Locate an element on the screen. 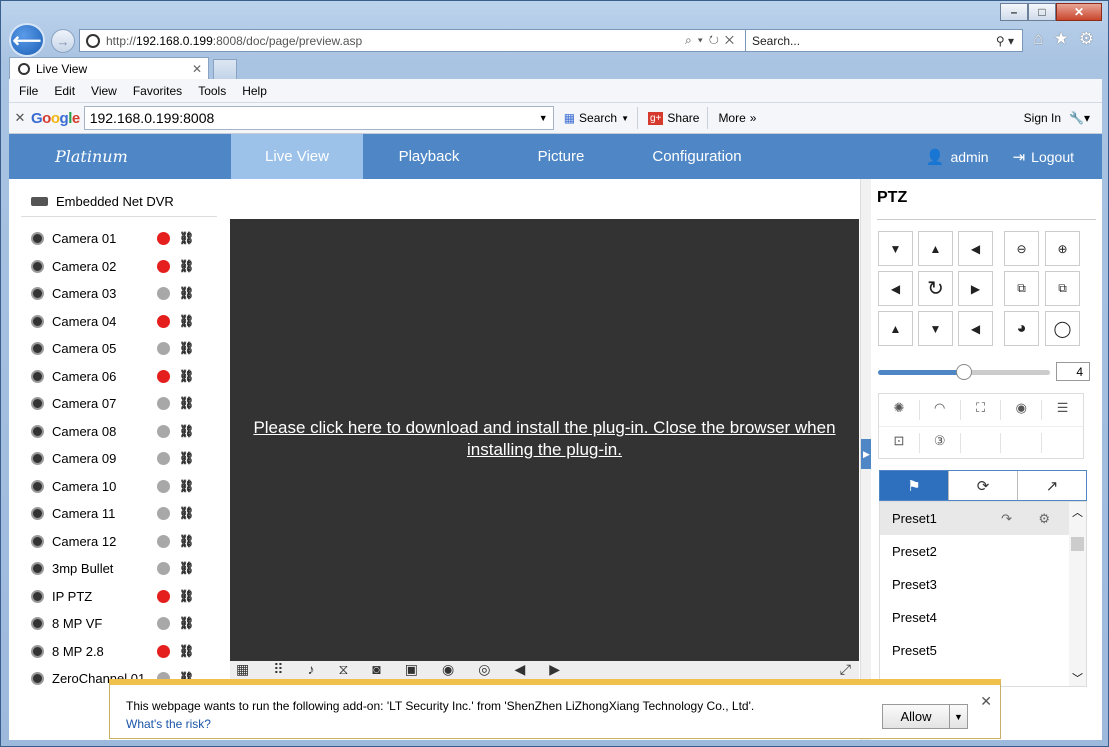  record-icon: ▣ is located at coordinates (411, 671).